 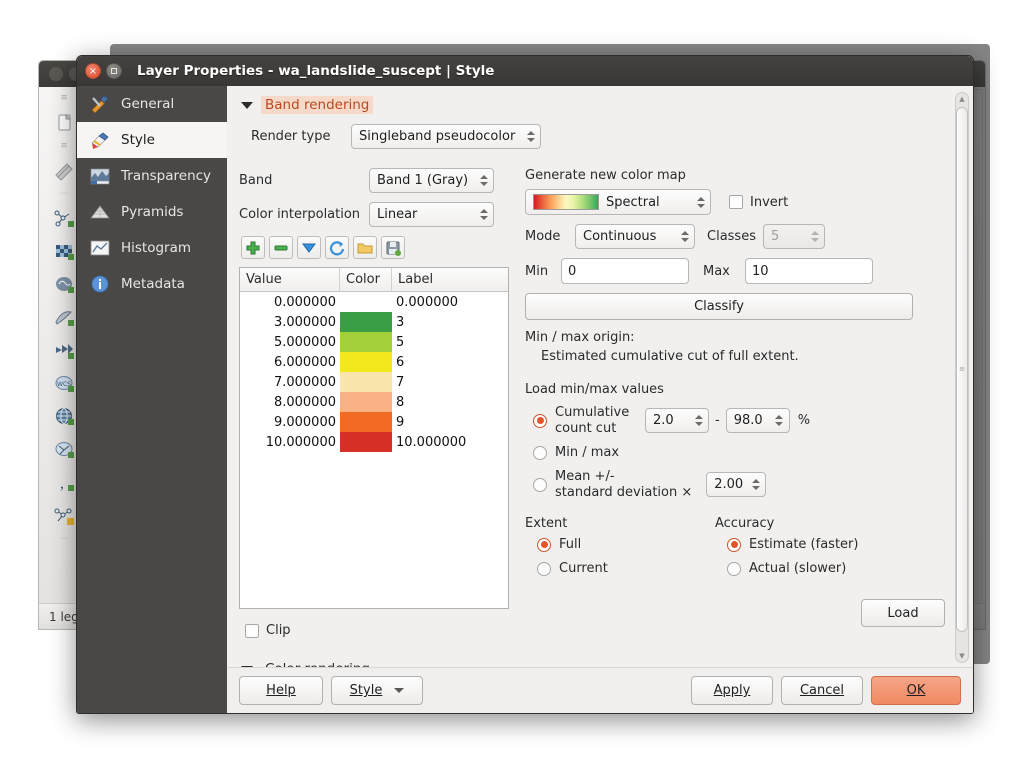 What do you see at coordinates (152, 140) in the screenshot?
I see `sidebar-item-style: Style` at bounding box center [152, 140].